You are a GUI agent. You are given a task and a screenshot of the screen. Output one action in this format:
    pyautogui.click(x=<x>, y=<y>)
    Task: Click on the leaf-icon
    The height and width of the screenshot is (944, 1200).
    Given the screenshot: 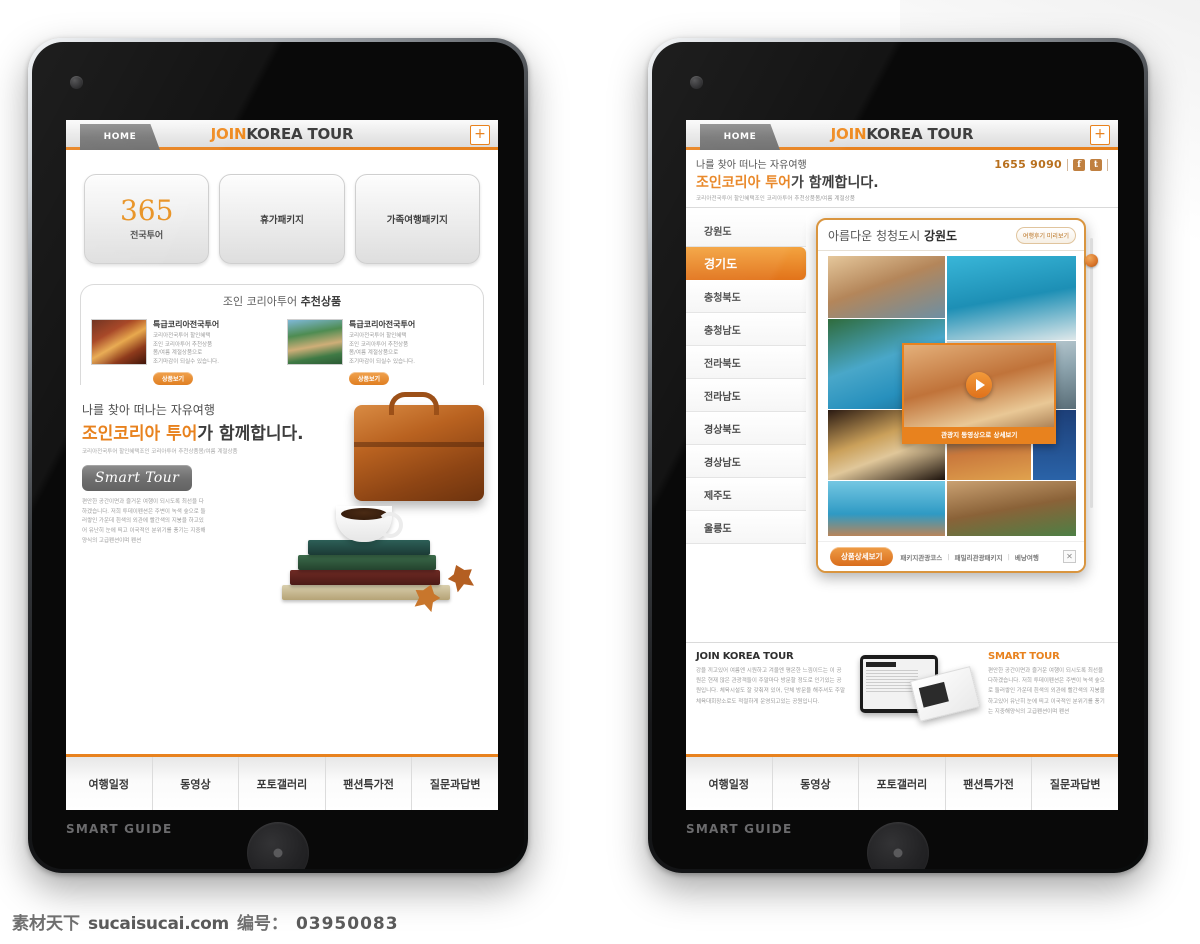 What is the action you would take?
    pyautogui.click(x=427, y=597)
    